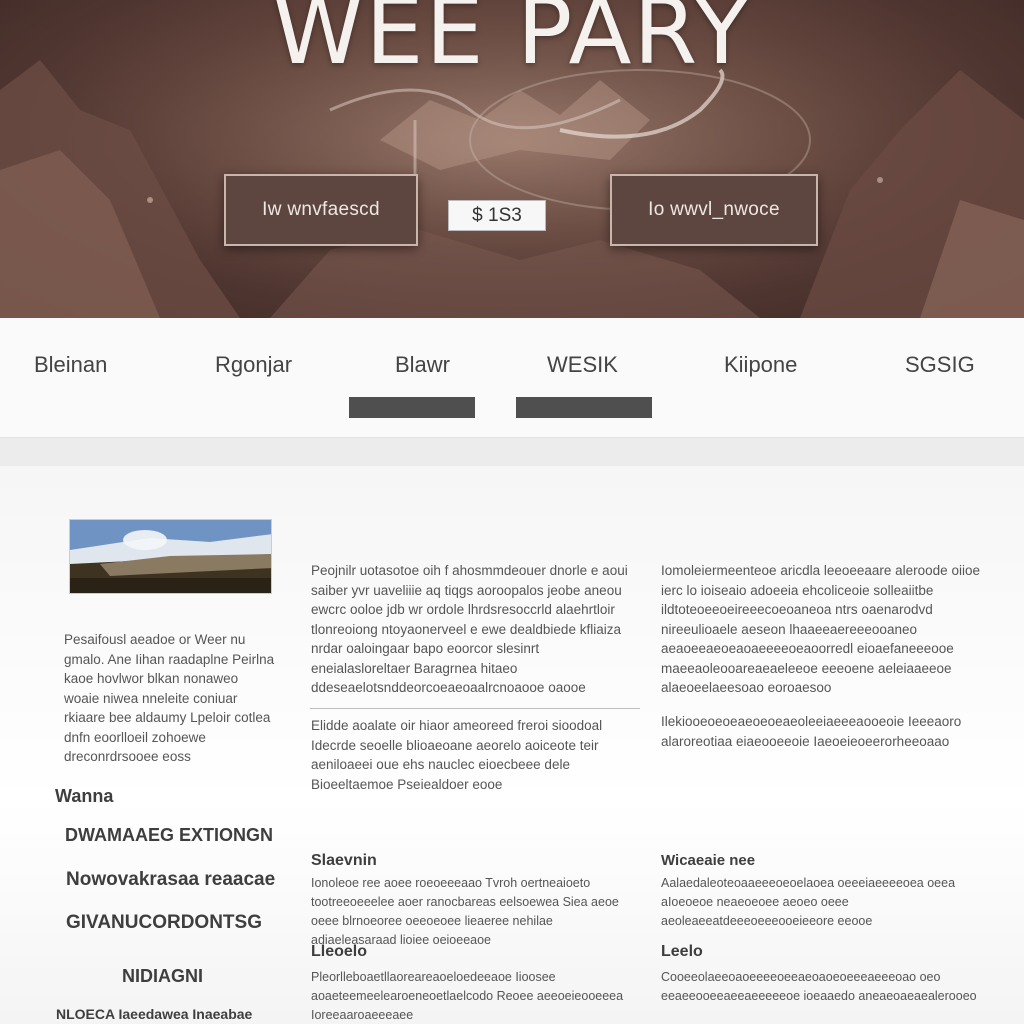 The height and width of the screenshot is (1024, 1024). What do you see at coordinates (162, 976) in the screenshot?
I see `sidebar-heading-5: NIDIAGNI` at bounding box center [162, 976].